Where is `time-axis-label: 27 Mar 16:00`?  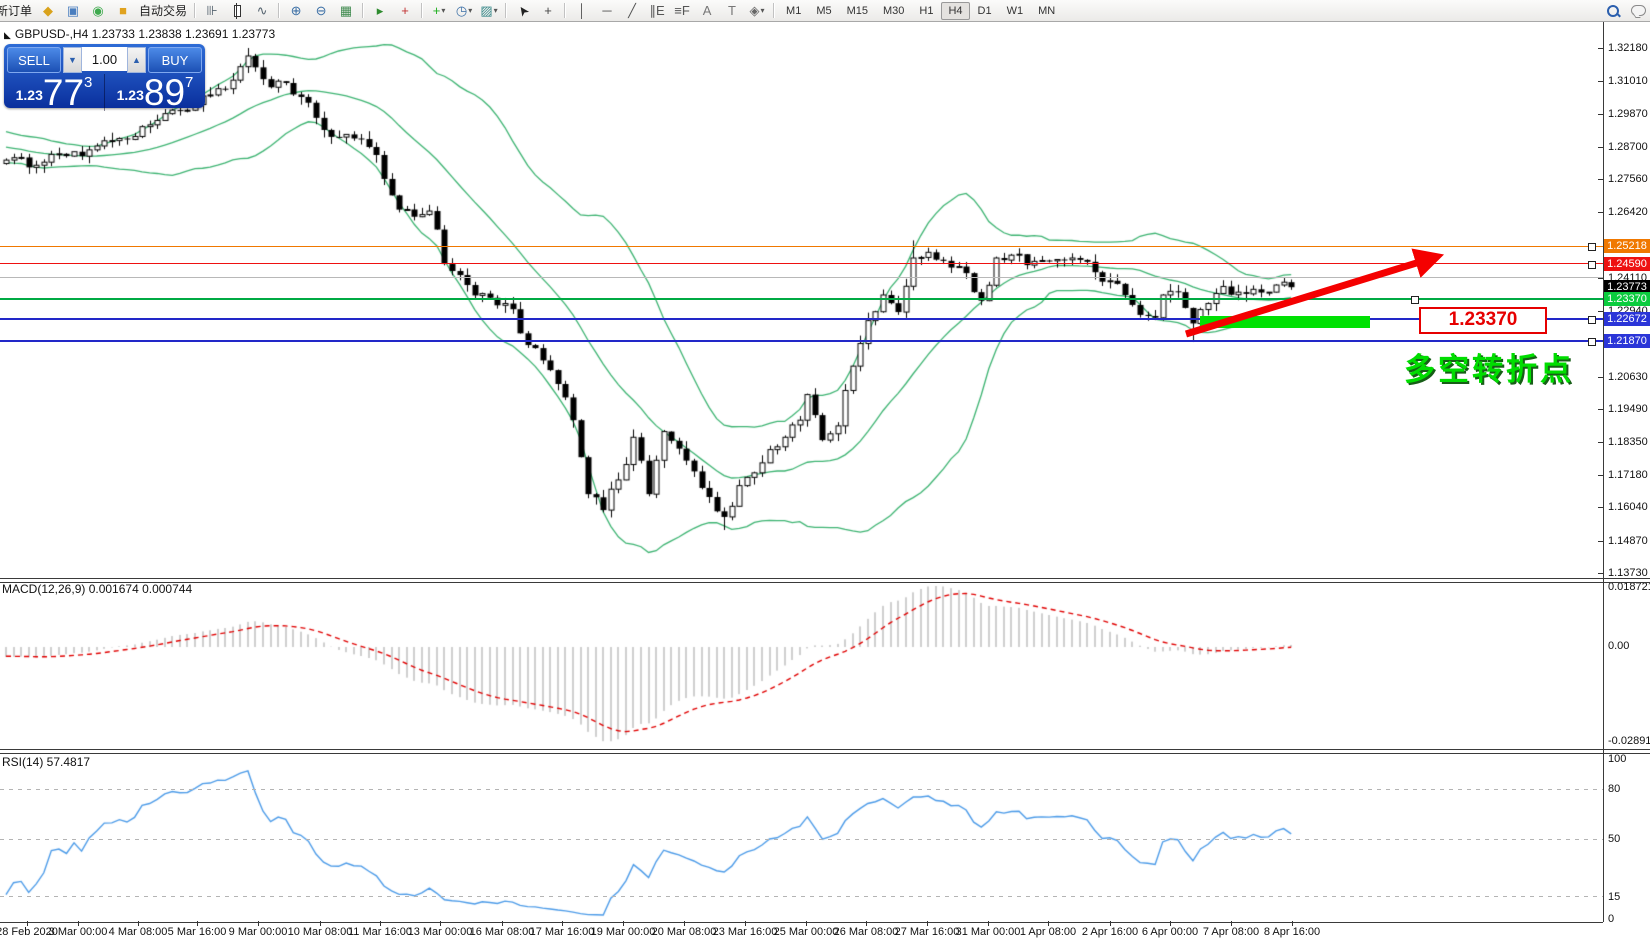
time-axis-label: 27 Mar 16:00 is located at coordinates (927, 932).